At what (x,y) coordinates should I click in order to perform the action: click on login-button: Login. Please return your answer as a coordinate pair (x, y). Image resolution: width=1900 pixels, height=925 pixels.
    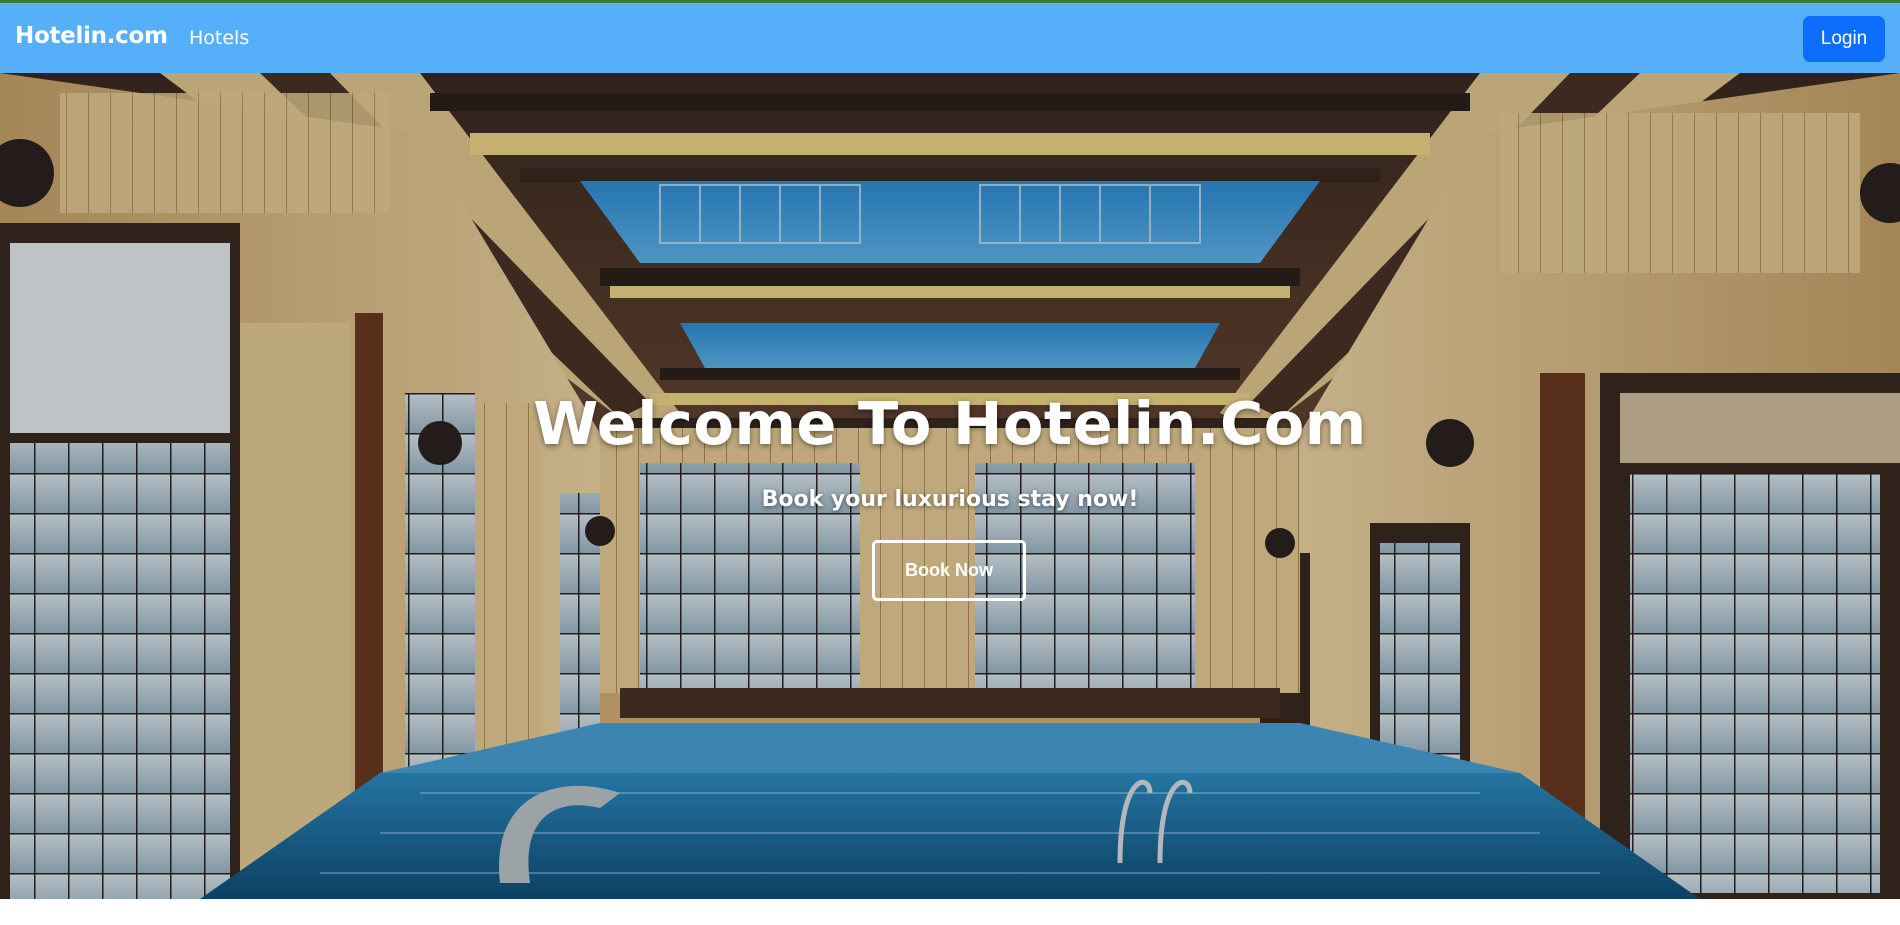
    Looking at the image, I should click on (1844, 39).